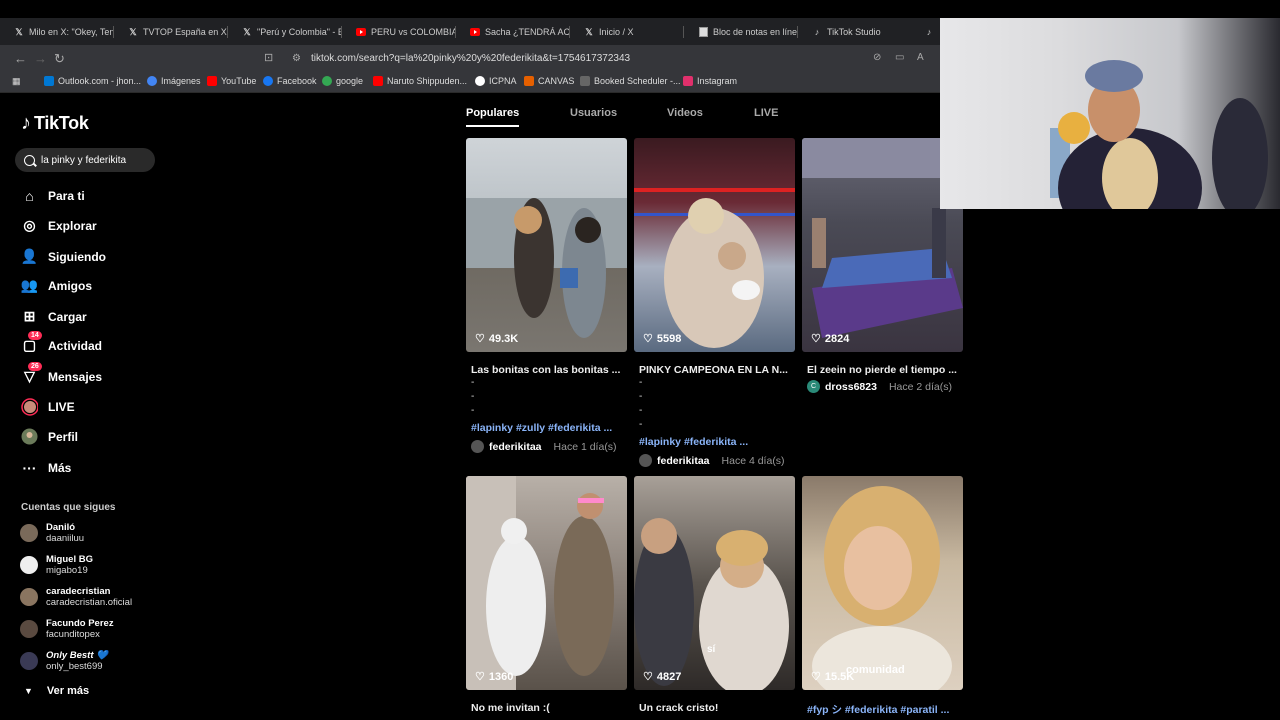  What do you see at coordinates (496, 81) in the screenshot?
I see `bookmark-item: ICPNA` at bounding box center [496, 81].